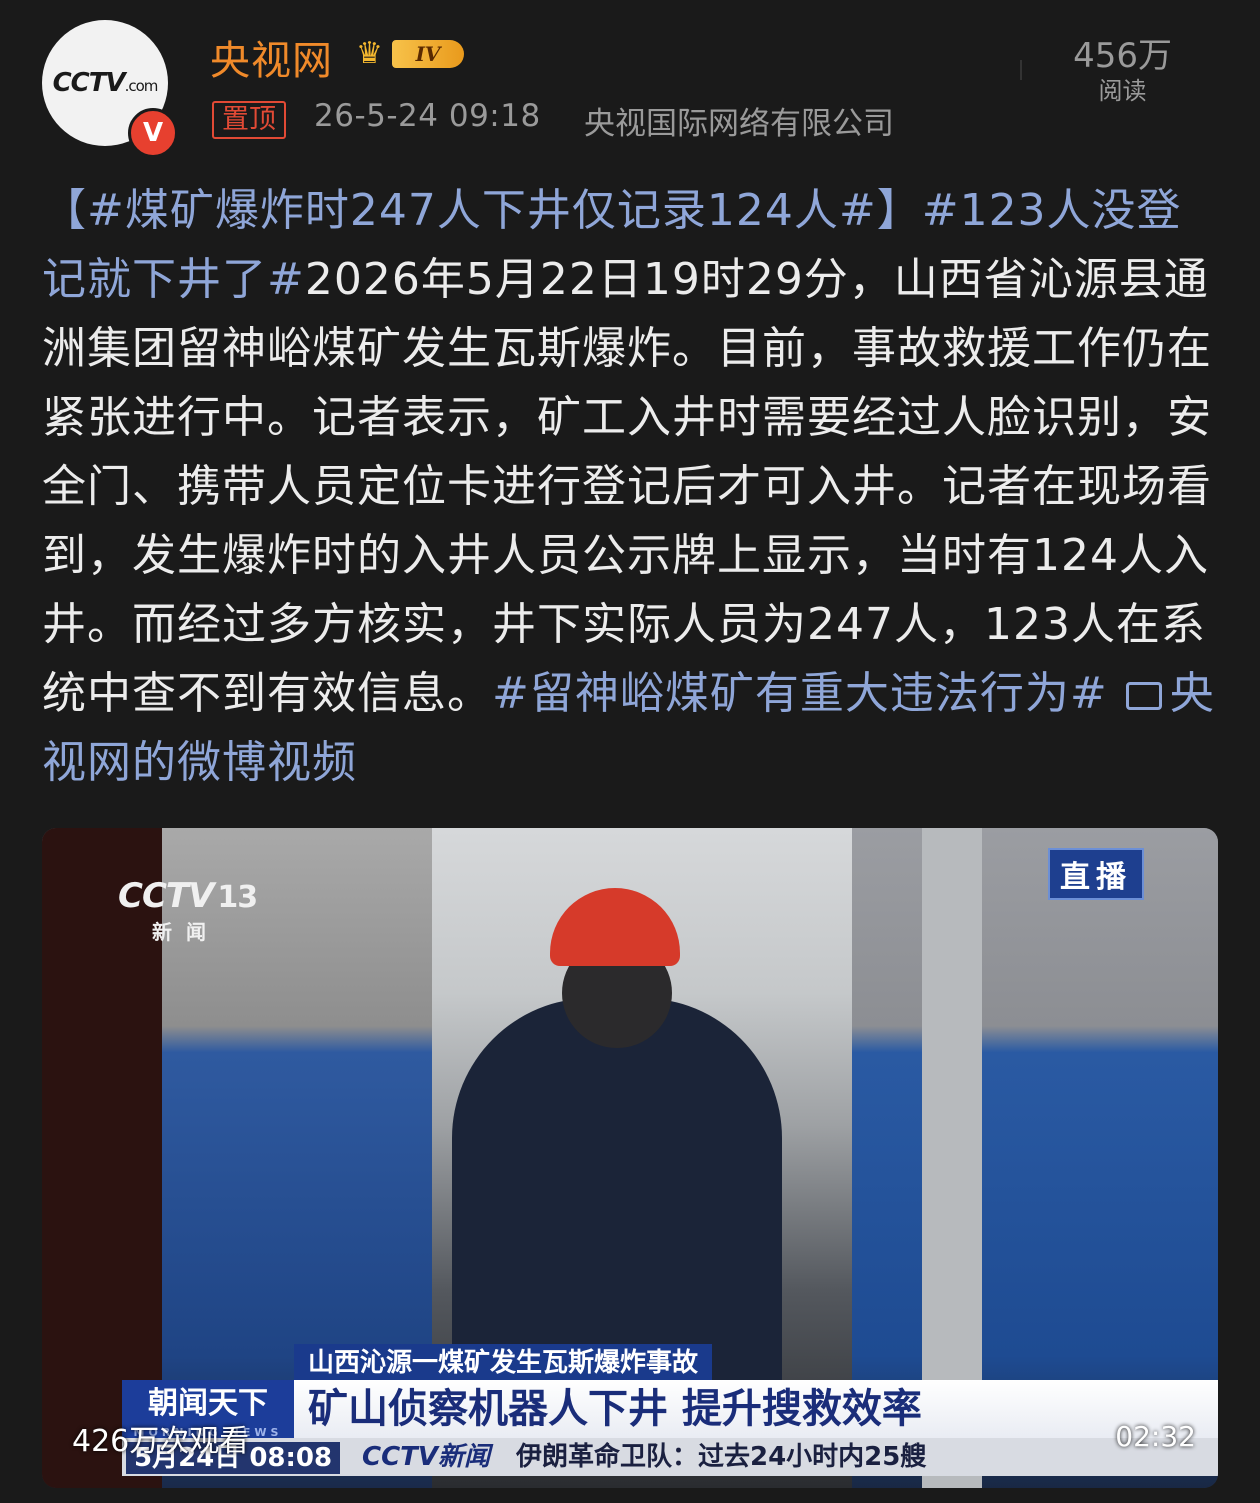  Describe the element at coordinates (427, 116) in the screenshot. I see `post-timestamp: 26-5-24 09:18` at that location.